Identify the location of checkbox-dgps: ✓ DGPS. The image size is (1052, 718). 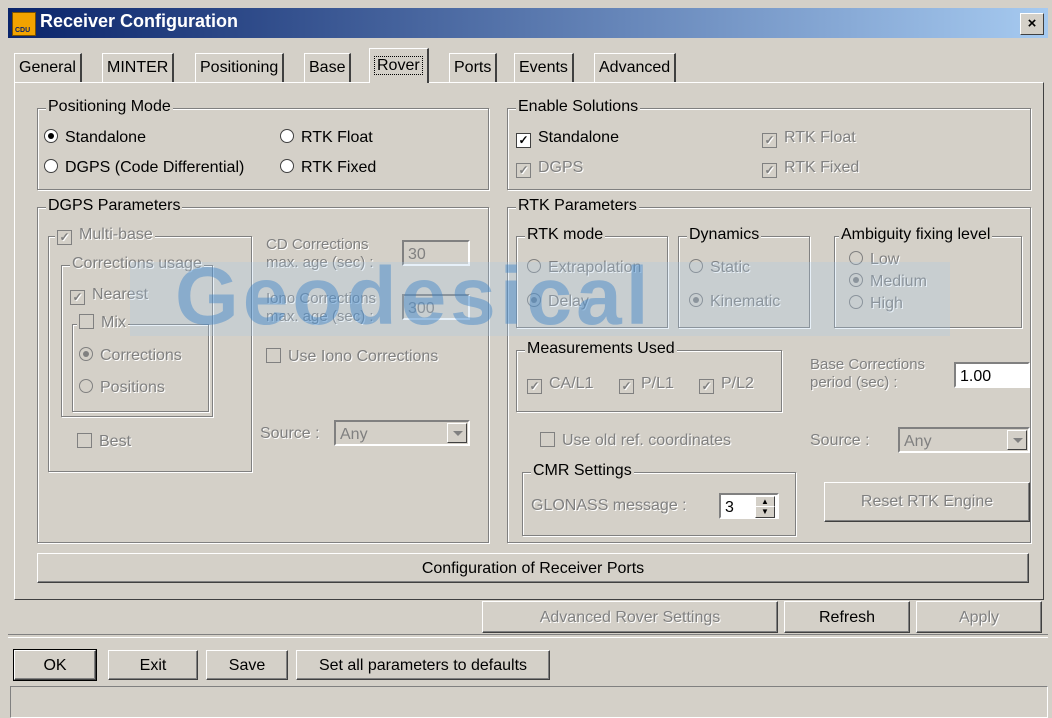
(549, 168).